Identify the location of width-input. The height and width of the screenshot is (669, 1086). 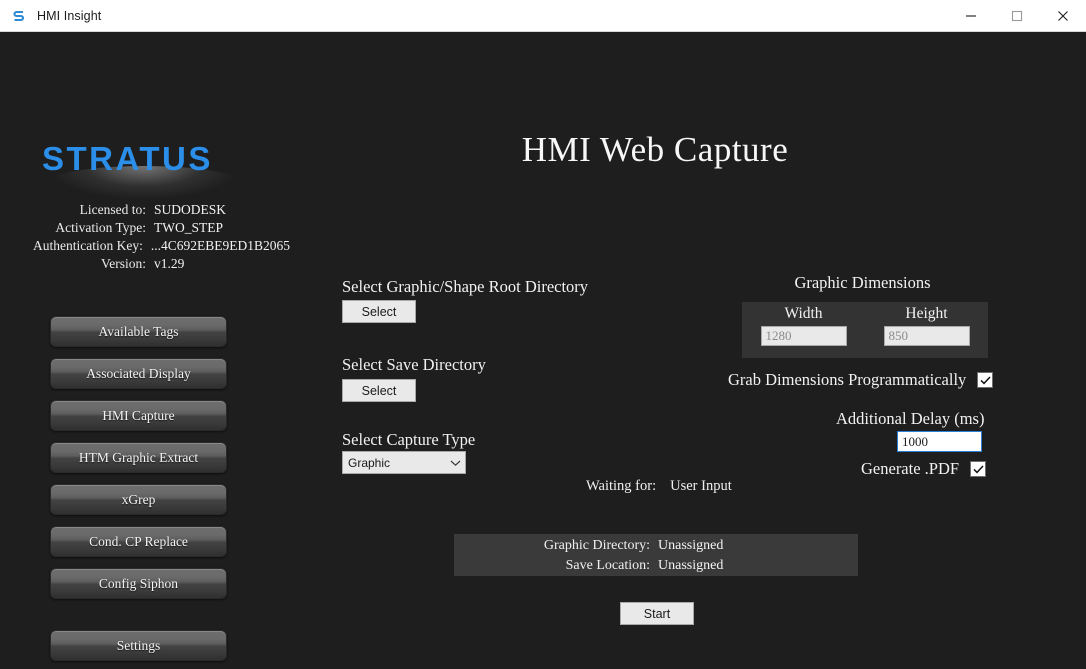
(803, 336).